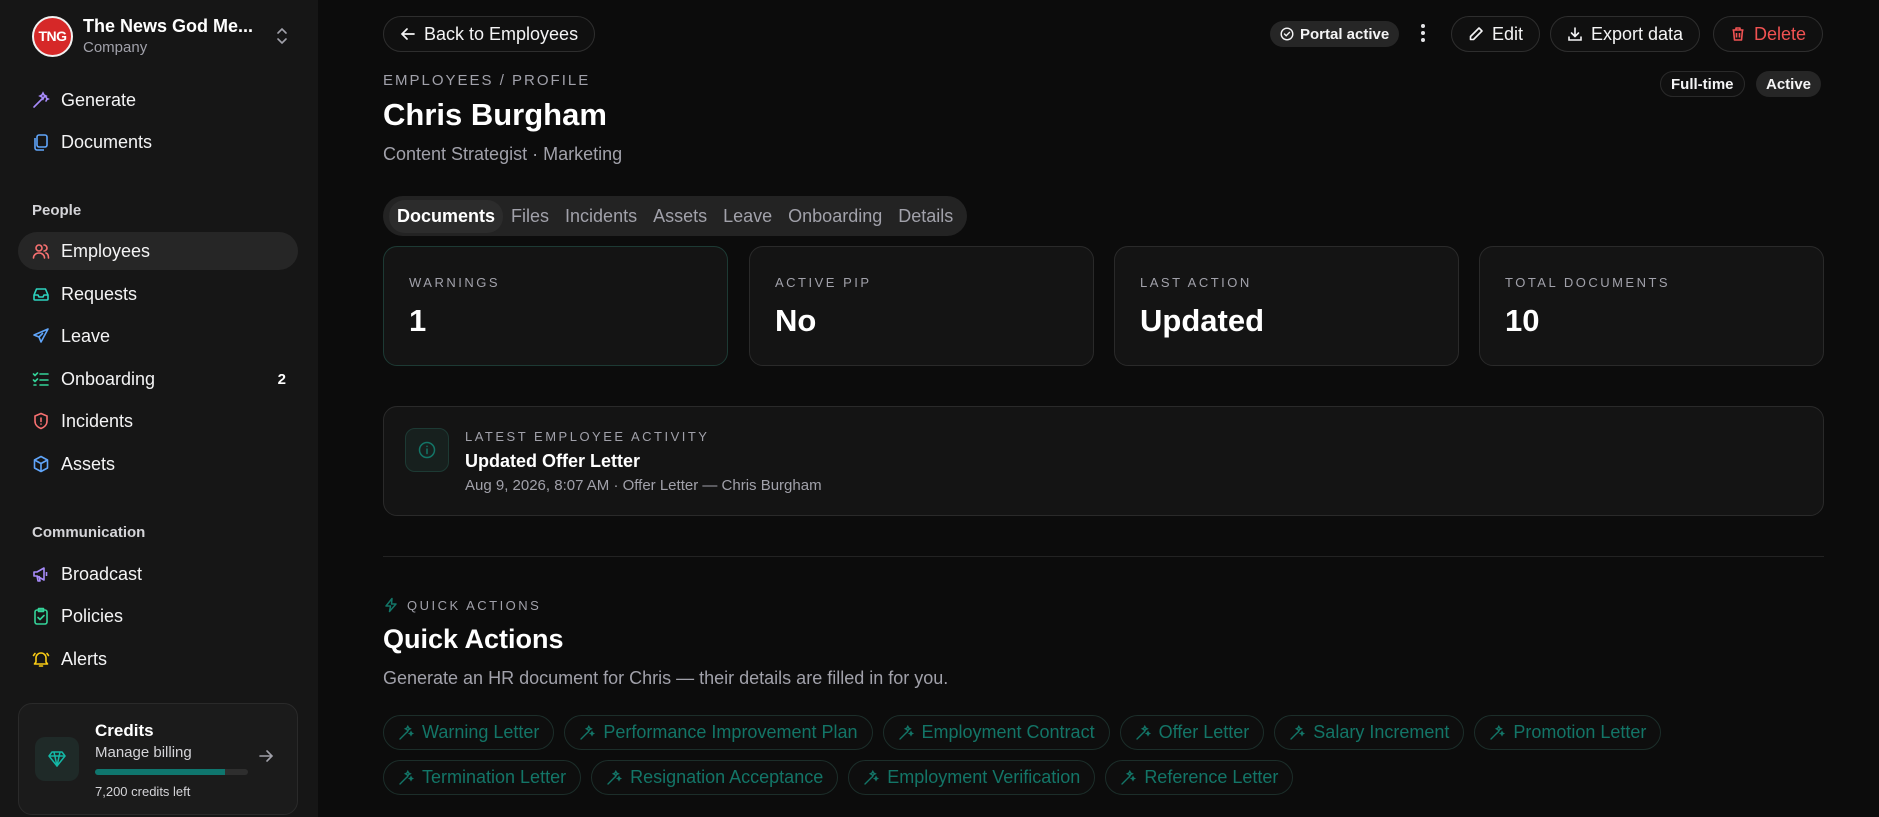  Describe the element at coordinates (99, 99) in the screenshot. I see `sidebar-item-label: Generate` at that location.